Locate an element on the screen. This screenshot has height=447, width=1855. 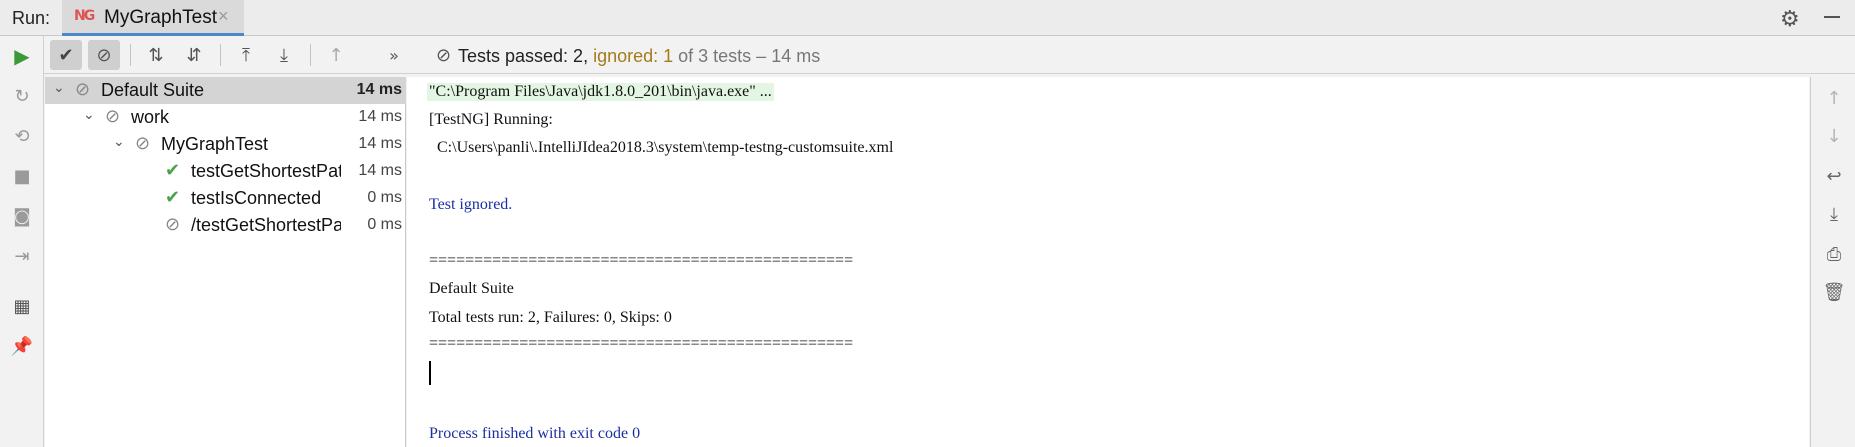
tree-row-mygraphtest: ⌄ ⊘ MyGraphTest 14 ms is located at coordinates (225, 144).